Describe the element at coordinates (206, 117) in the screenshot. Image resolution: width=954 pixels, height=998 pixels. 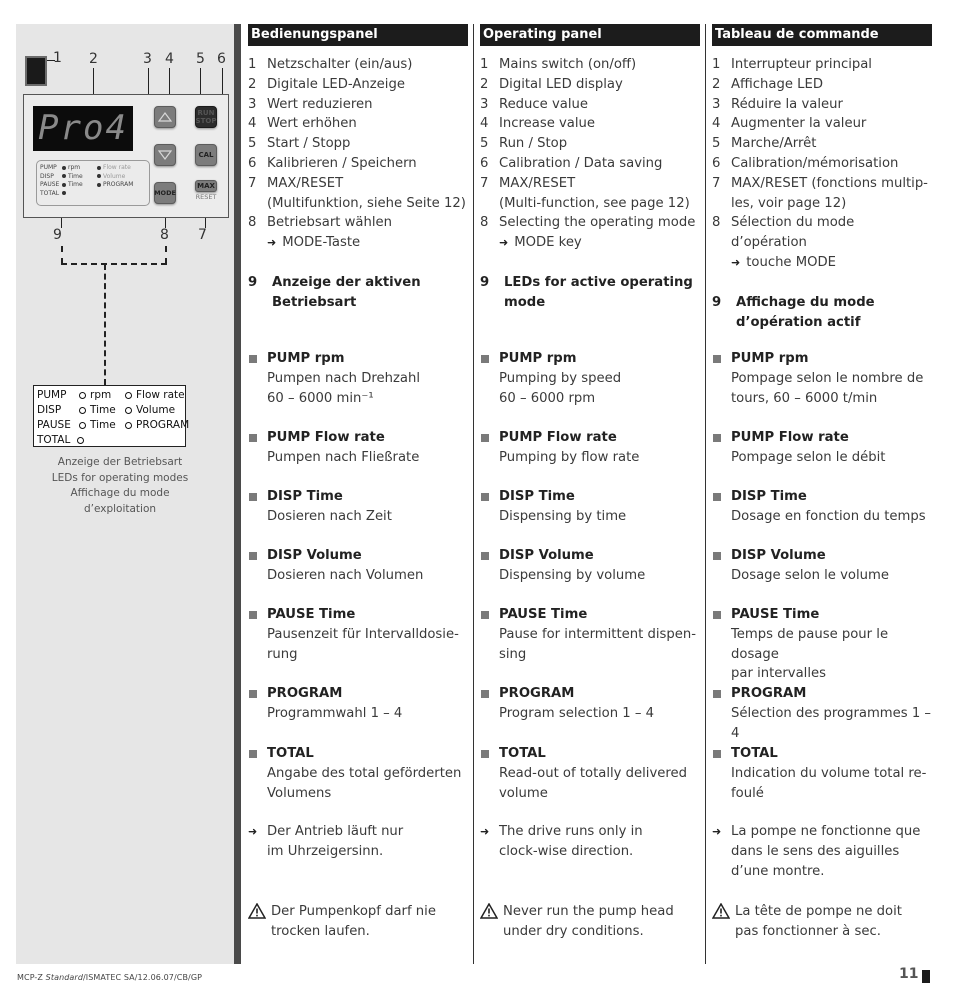
I see `run-stop-button: RUN STOP` at that location.